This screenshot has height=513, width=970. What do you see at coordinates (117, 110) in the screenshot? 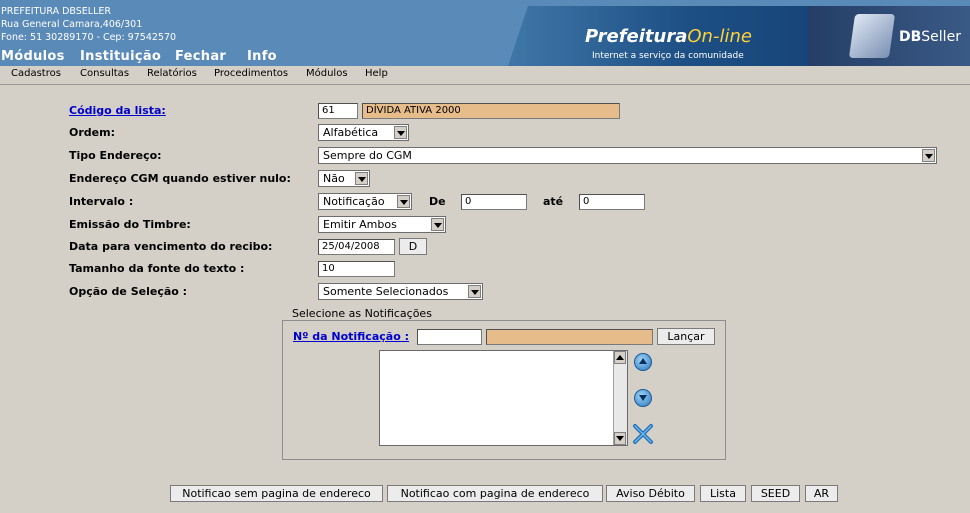
I see `codigo-lista-link: Código da lista:` at bounding box center [117, 110].